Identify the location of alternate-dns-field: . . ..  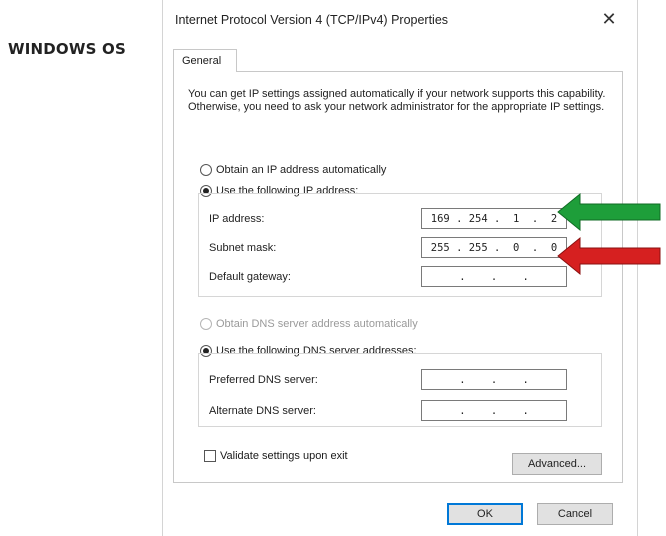
(494, 410).